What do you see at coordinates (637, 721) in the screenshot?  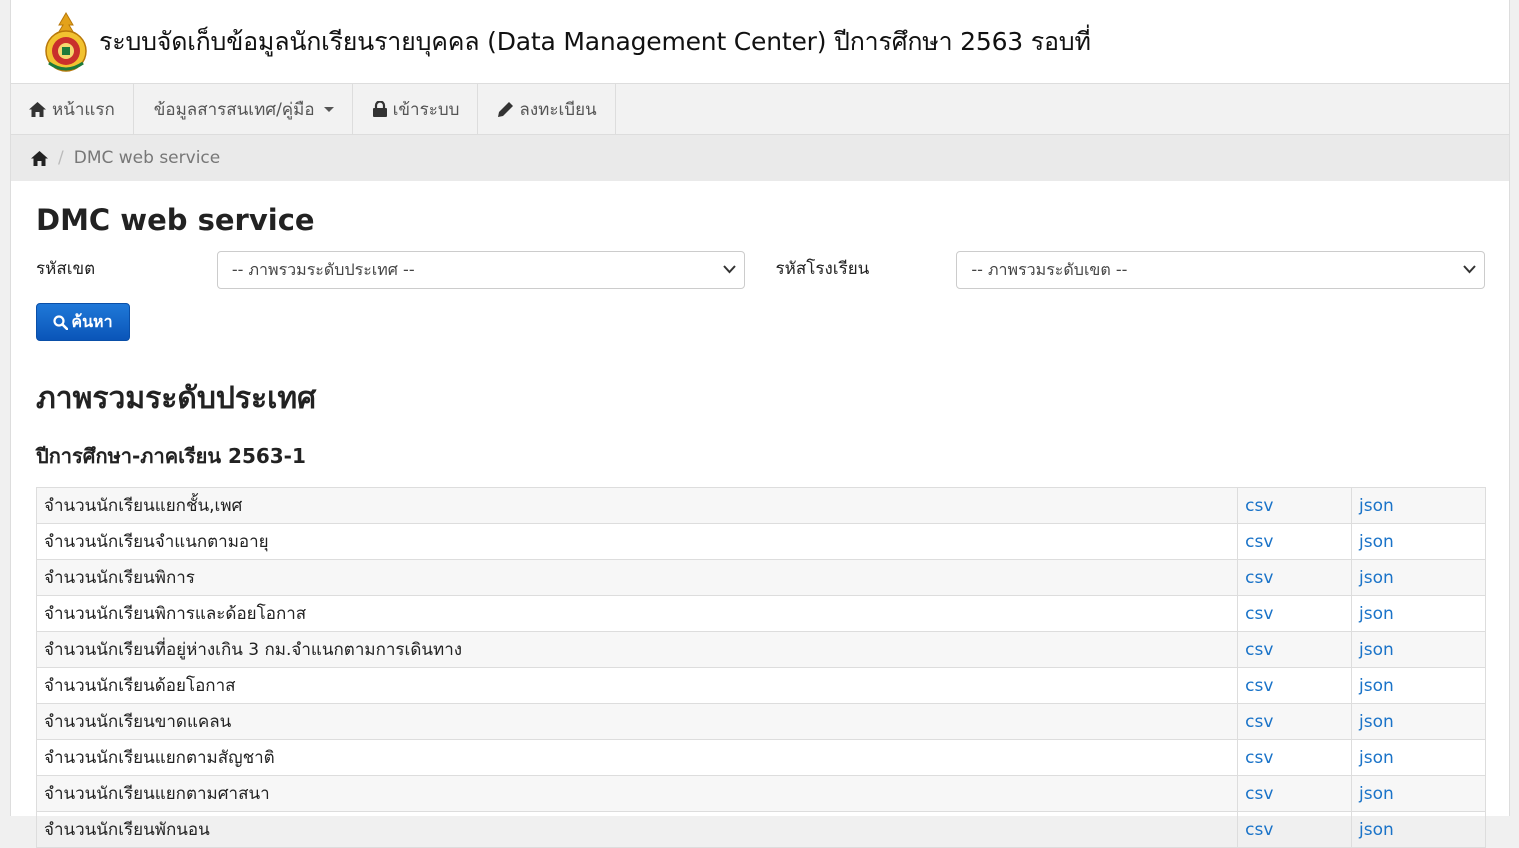 I see `row-label: จำนวนนักเรียนขาดแคลน` at bounding box center [637, 721].